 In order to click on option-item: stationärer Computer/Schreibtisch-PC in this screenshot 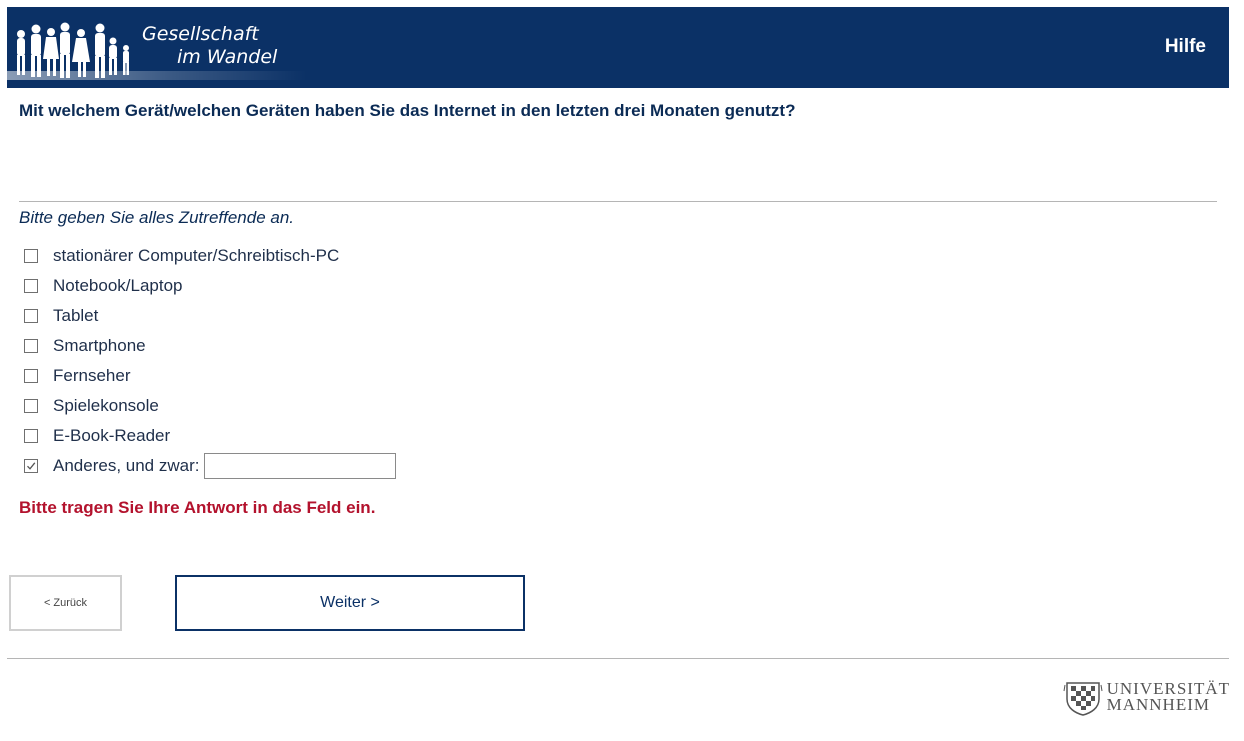, I will do `click(210, 256)`.